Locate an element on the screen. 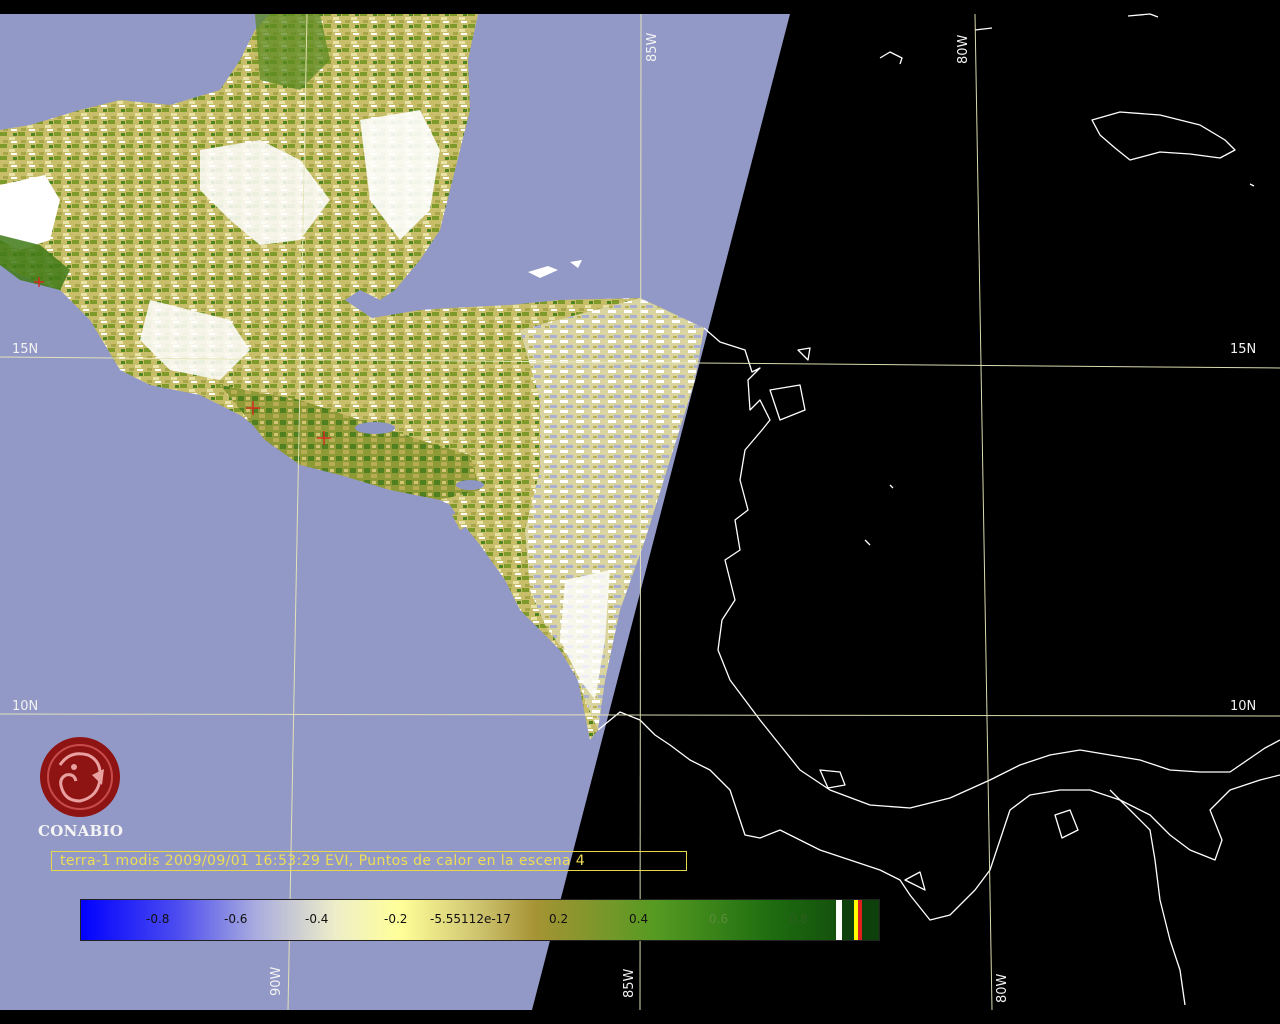 The height and width of the screenshot is (1024, 1280). lon-label-85w-bottom: 85W is located at coordinates (629, 983).